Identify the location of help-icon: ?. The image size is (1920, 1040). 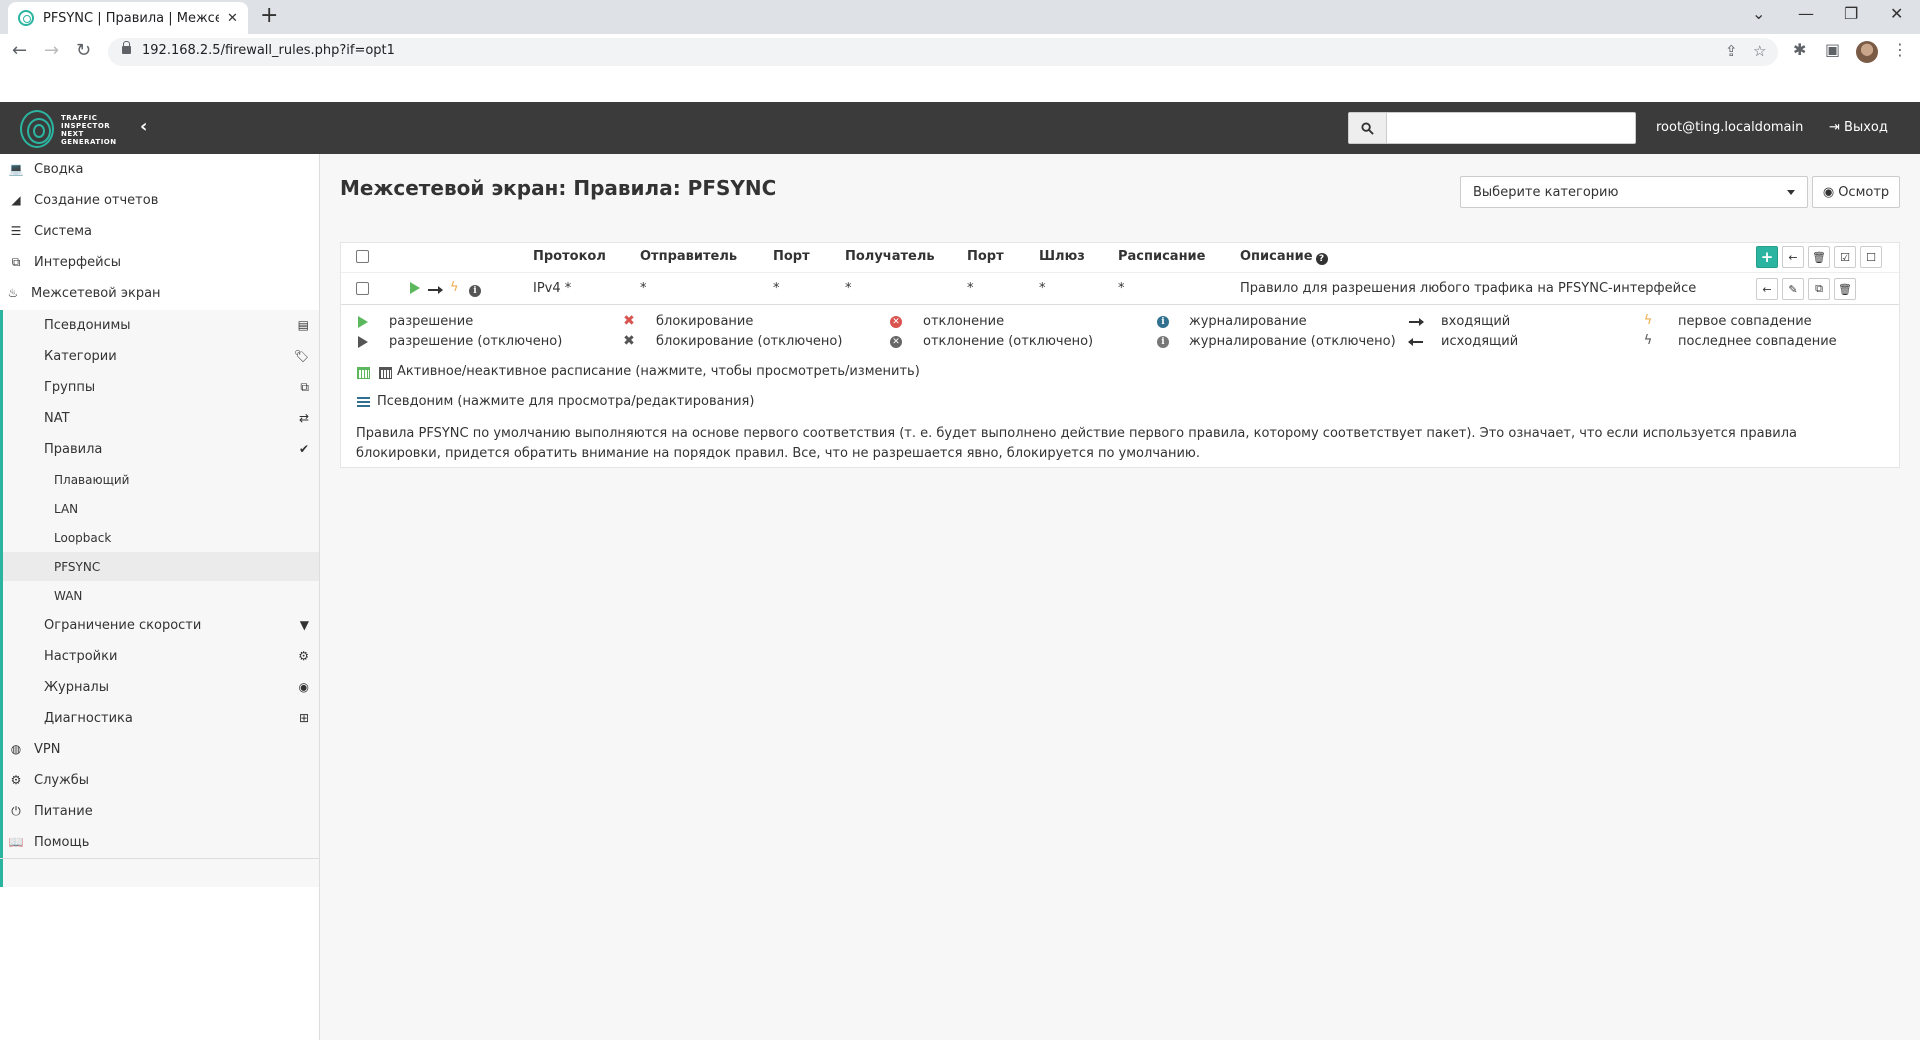
(1321, 259).